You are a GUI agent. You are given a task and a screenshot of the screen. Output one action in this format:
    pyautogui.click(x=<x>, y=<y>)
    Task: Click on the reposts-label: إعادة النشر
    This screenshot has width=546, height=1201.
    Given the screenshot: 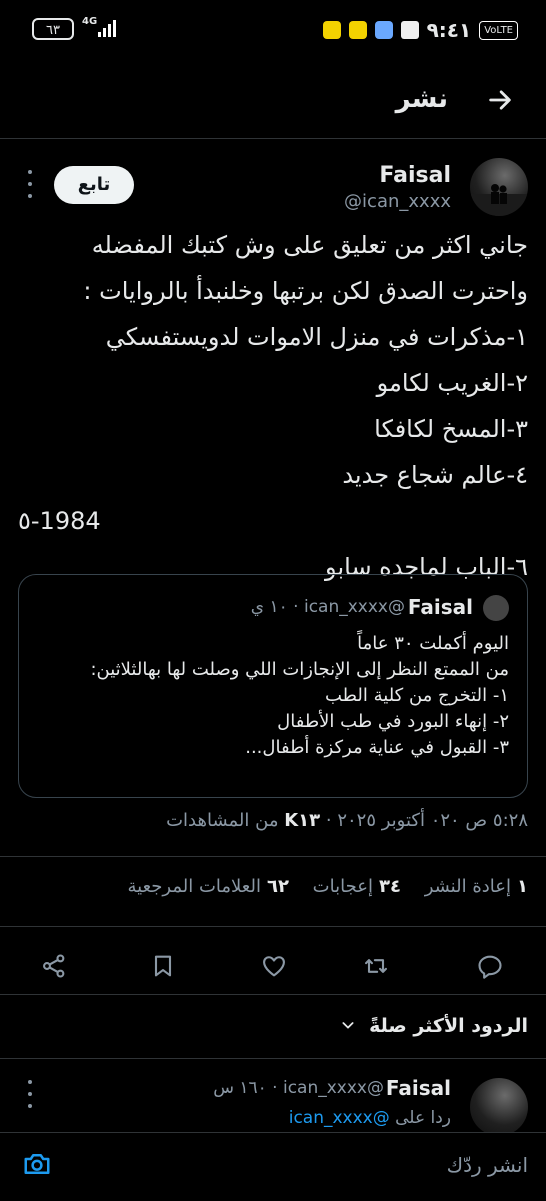 What is the action you would take?
    pyautogui.click(x=467, y=886)
    